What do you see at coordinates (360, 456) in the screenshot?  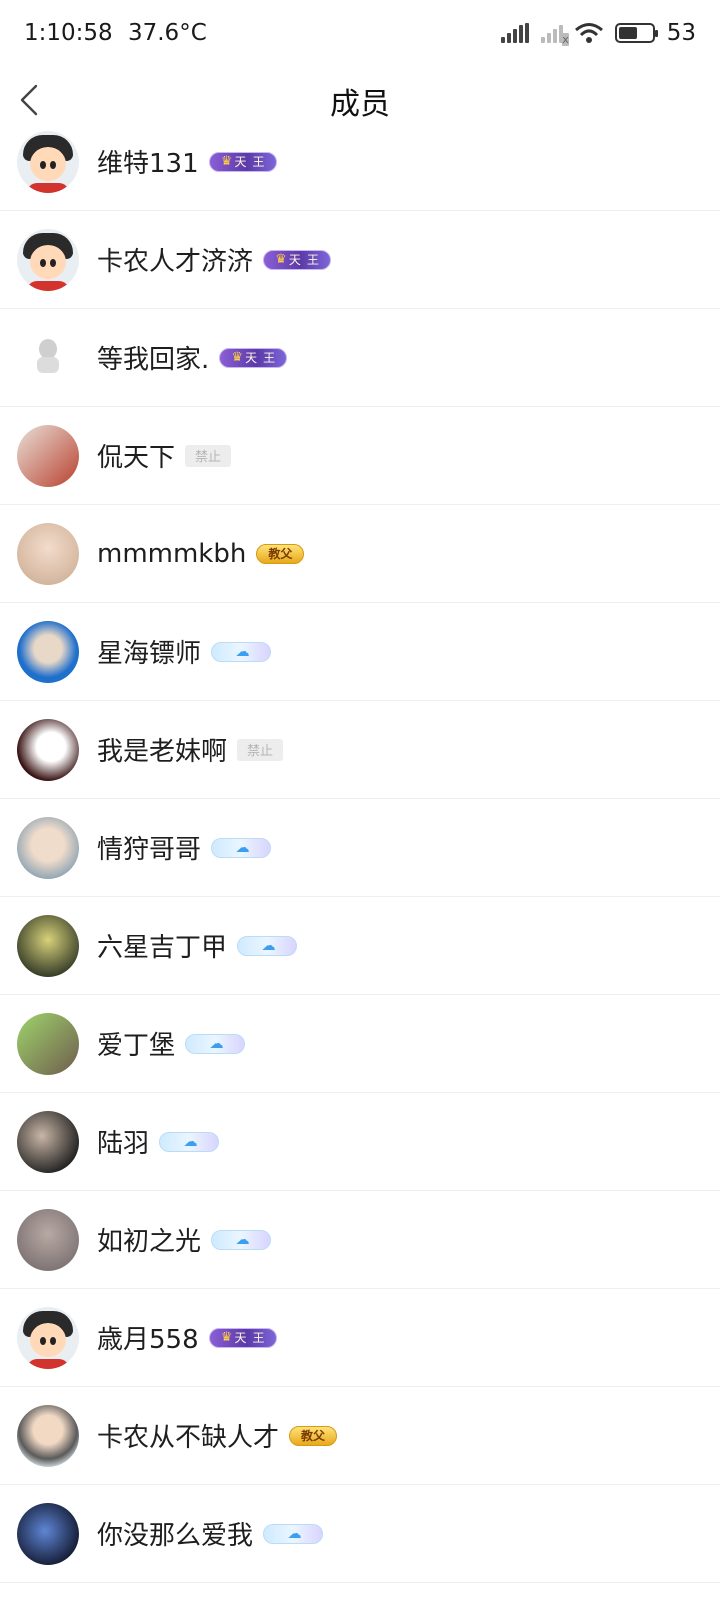 I see `member-row: 侃天下 禁止` at bounding box center [360, 456].